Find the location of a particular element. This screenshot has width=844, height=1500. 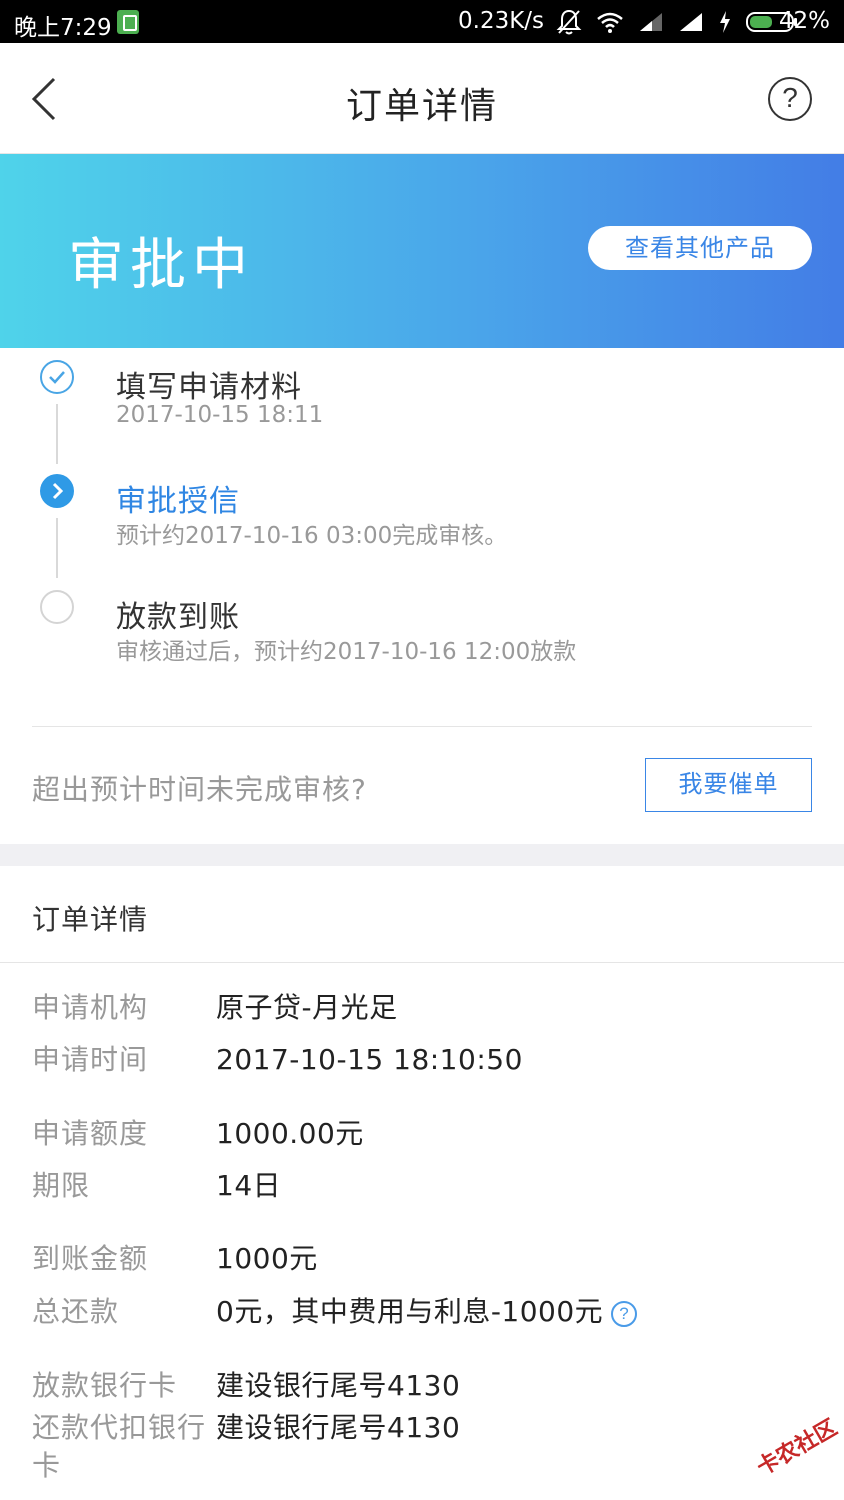

detail-value-total-repay: 0元，其中费用与利息-1000元? is located at coordinates (427, 1312).